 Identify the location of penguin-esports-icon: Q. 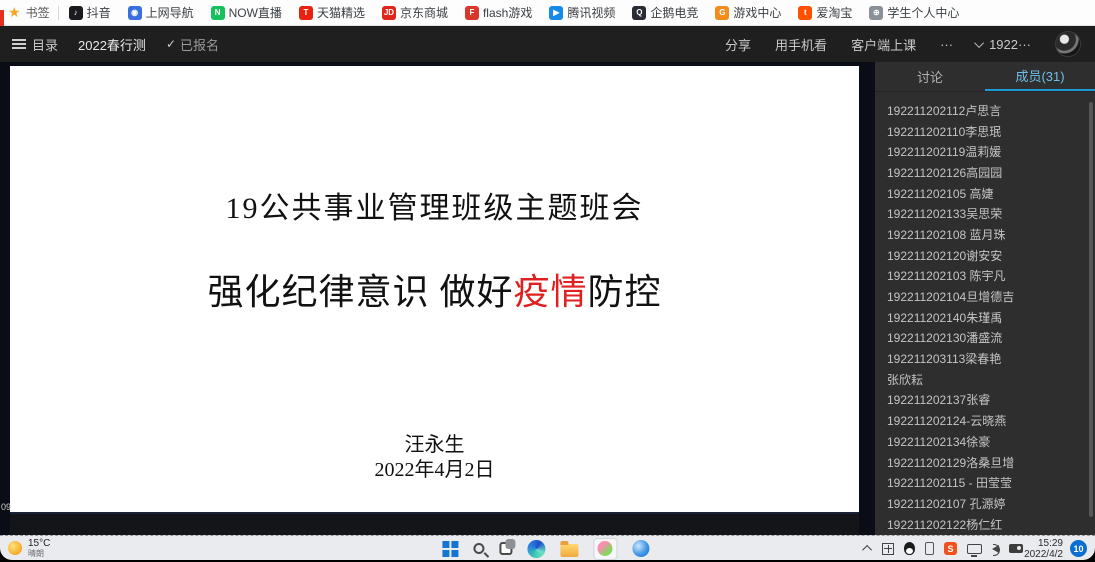
(639, 12).